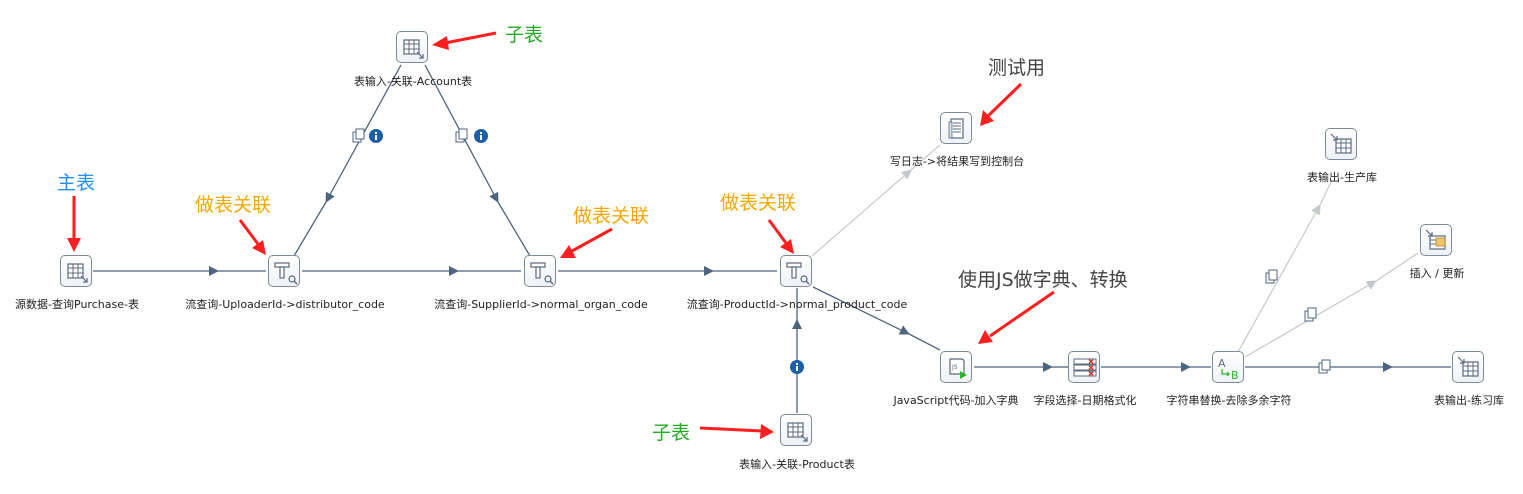 The height and width of the screenshot is (494, 1523). Describe the element at coordinates (1017, 68) in the screenshot. I see `annotation-ce-shi-yong: 测试用` at that location.